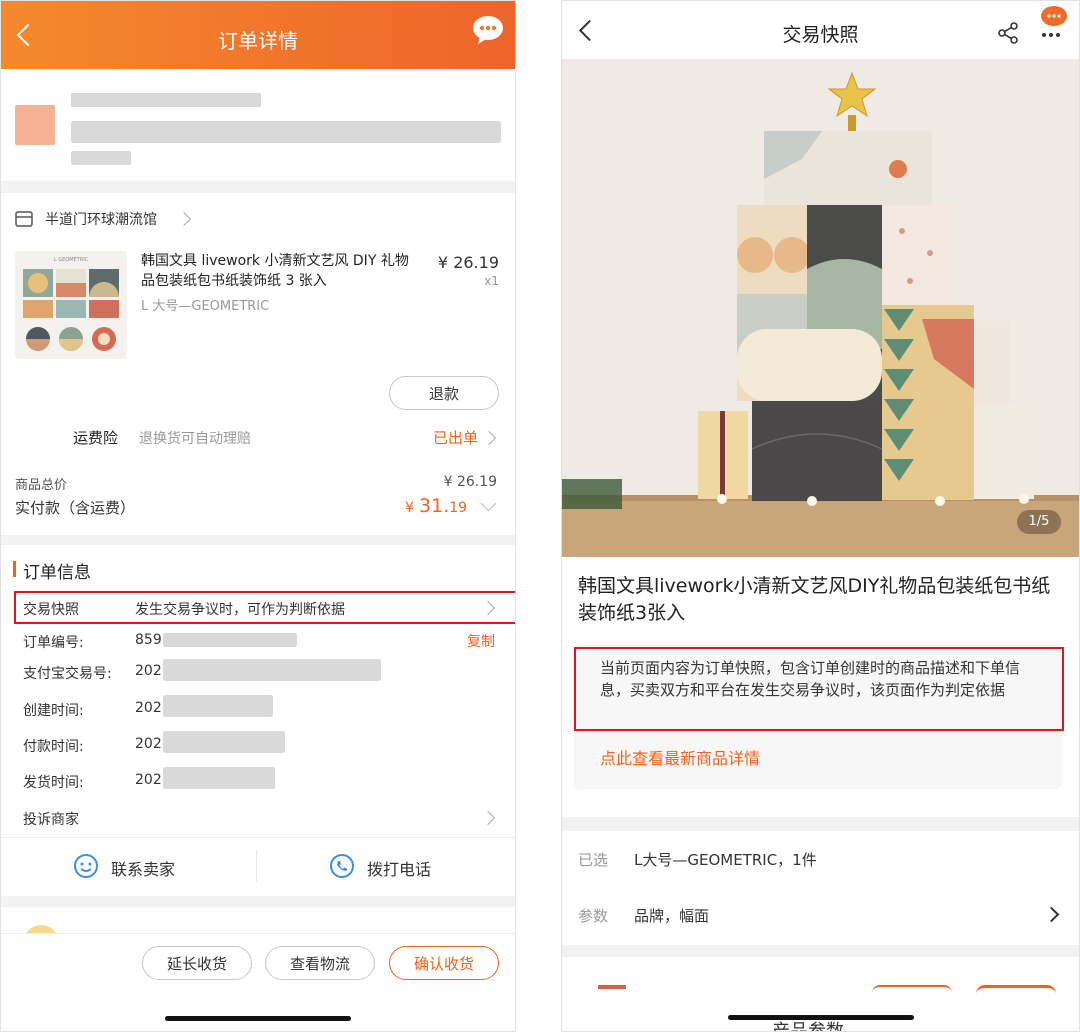 The width and height of the screenshot is (1080, 1032). What do you see at coordinates (197, 963) in the screenshot?
I see `extend-receipt-button: 延长收货` at bounding box center [197, 963].